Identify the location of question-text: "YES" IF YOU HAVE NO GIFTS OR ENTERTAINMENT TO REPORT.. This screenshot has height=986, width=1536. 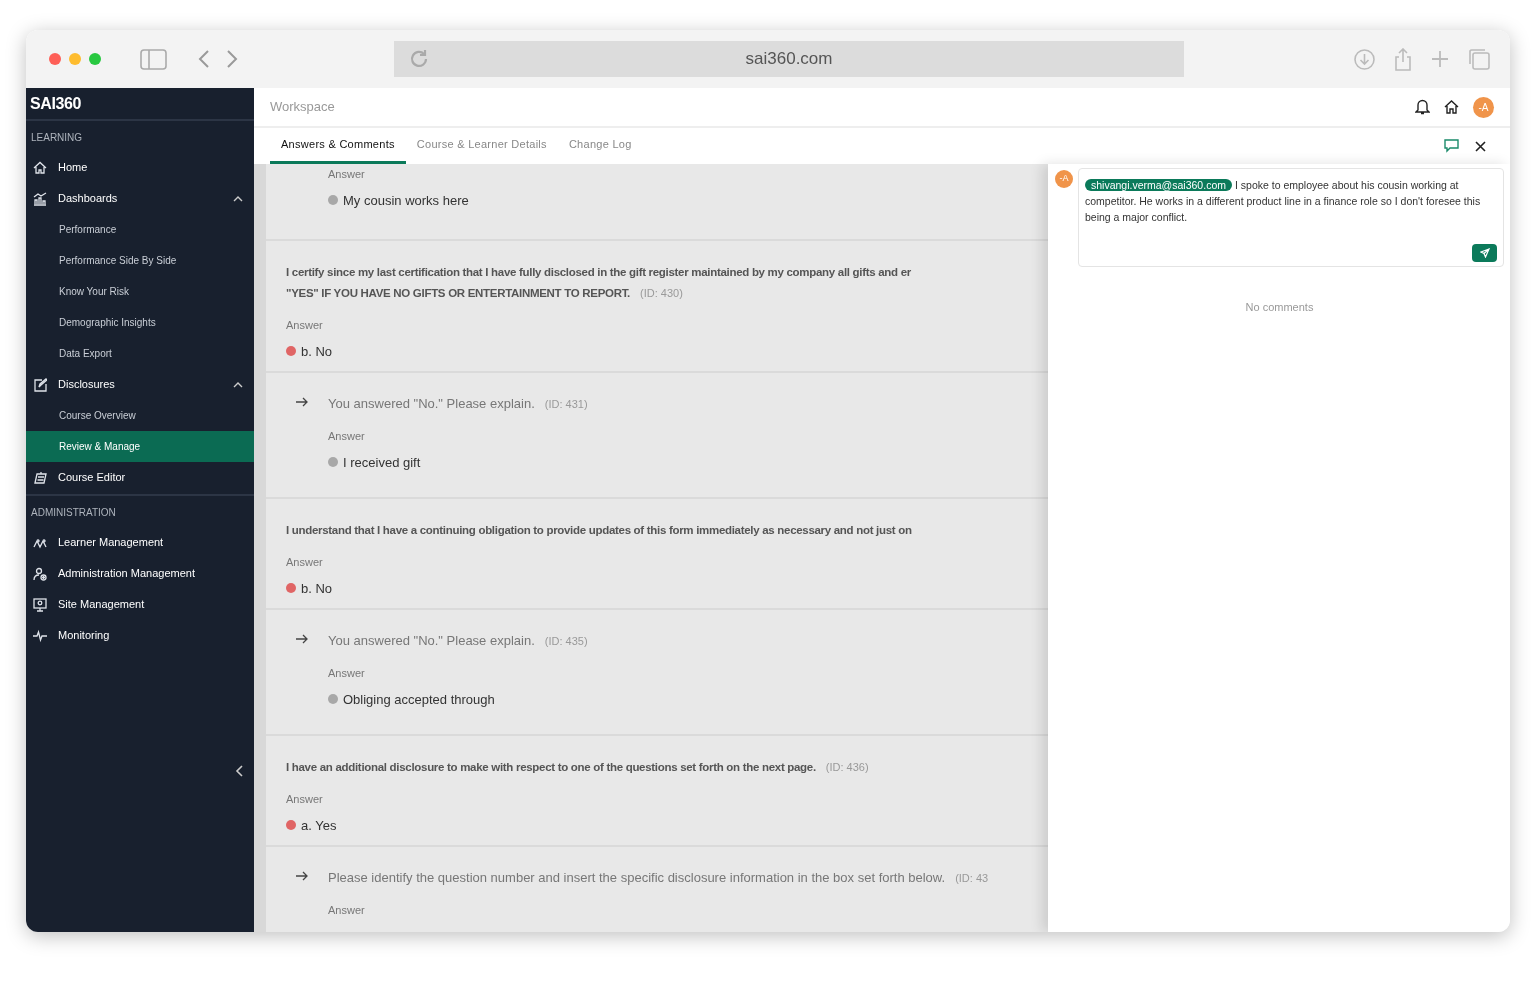
(458, 293).